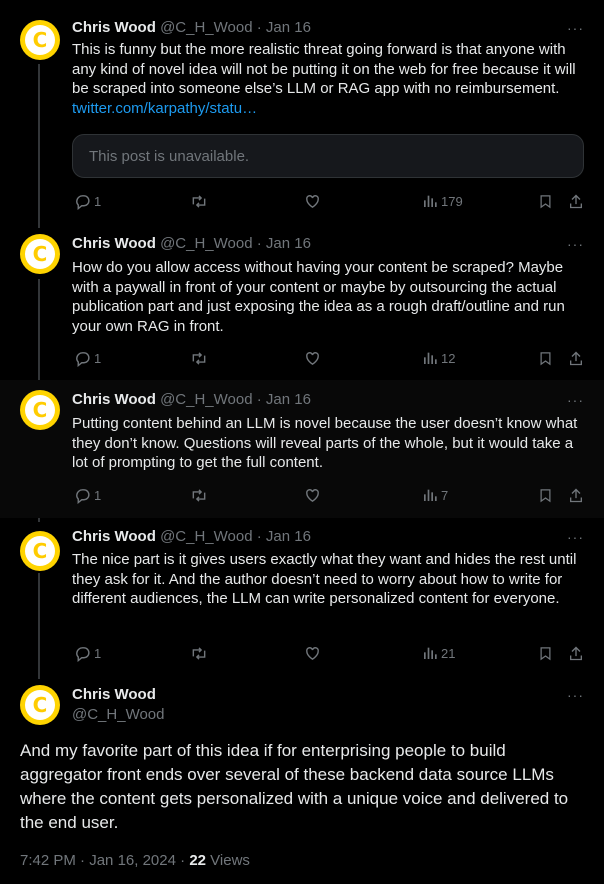 This screenshot has height=884, width=604. I want to click on quoted-post-unavailable: This post is unavailable., so click(328, 156).